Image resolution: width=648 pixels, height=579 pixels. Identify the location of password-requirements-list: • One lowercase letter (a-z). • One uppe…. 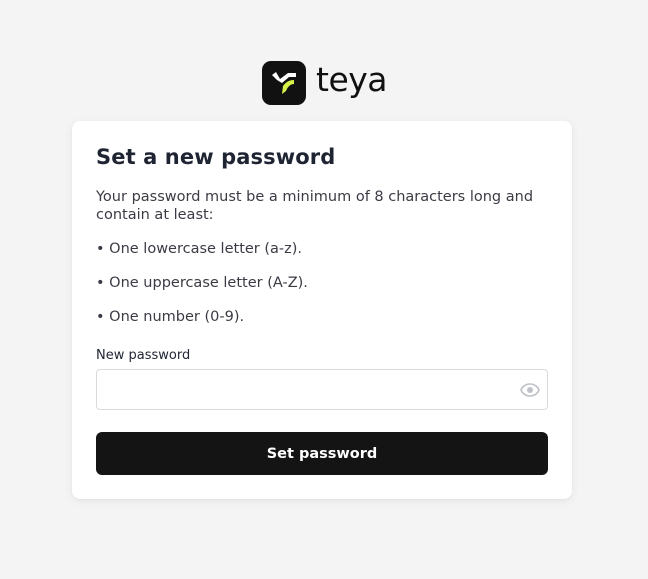
(202, 291).